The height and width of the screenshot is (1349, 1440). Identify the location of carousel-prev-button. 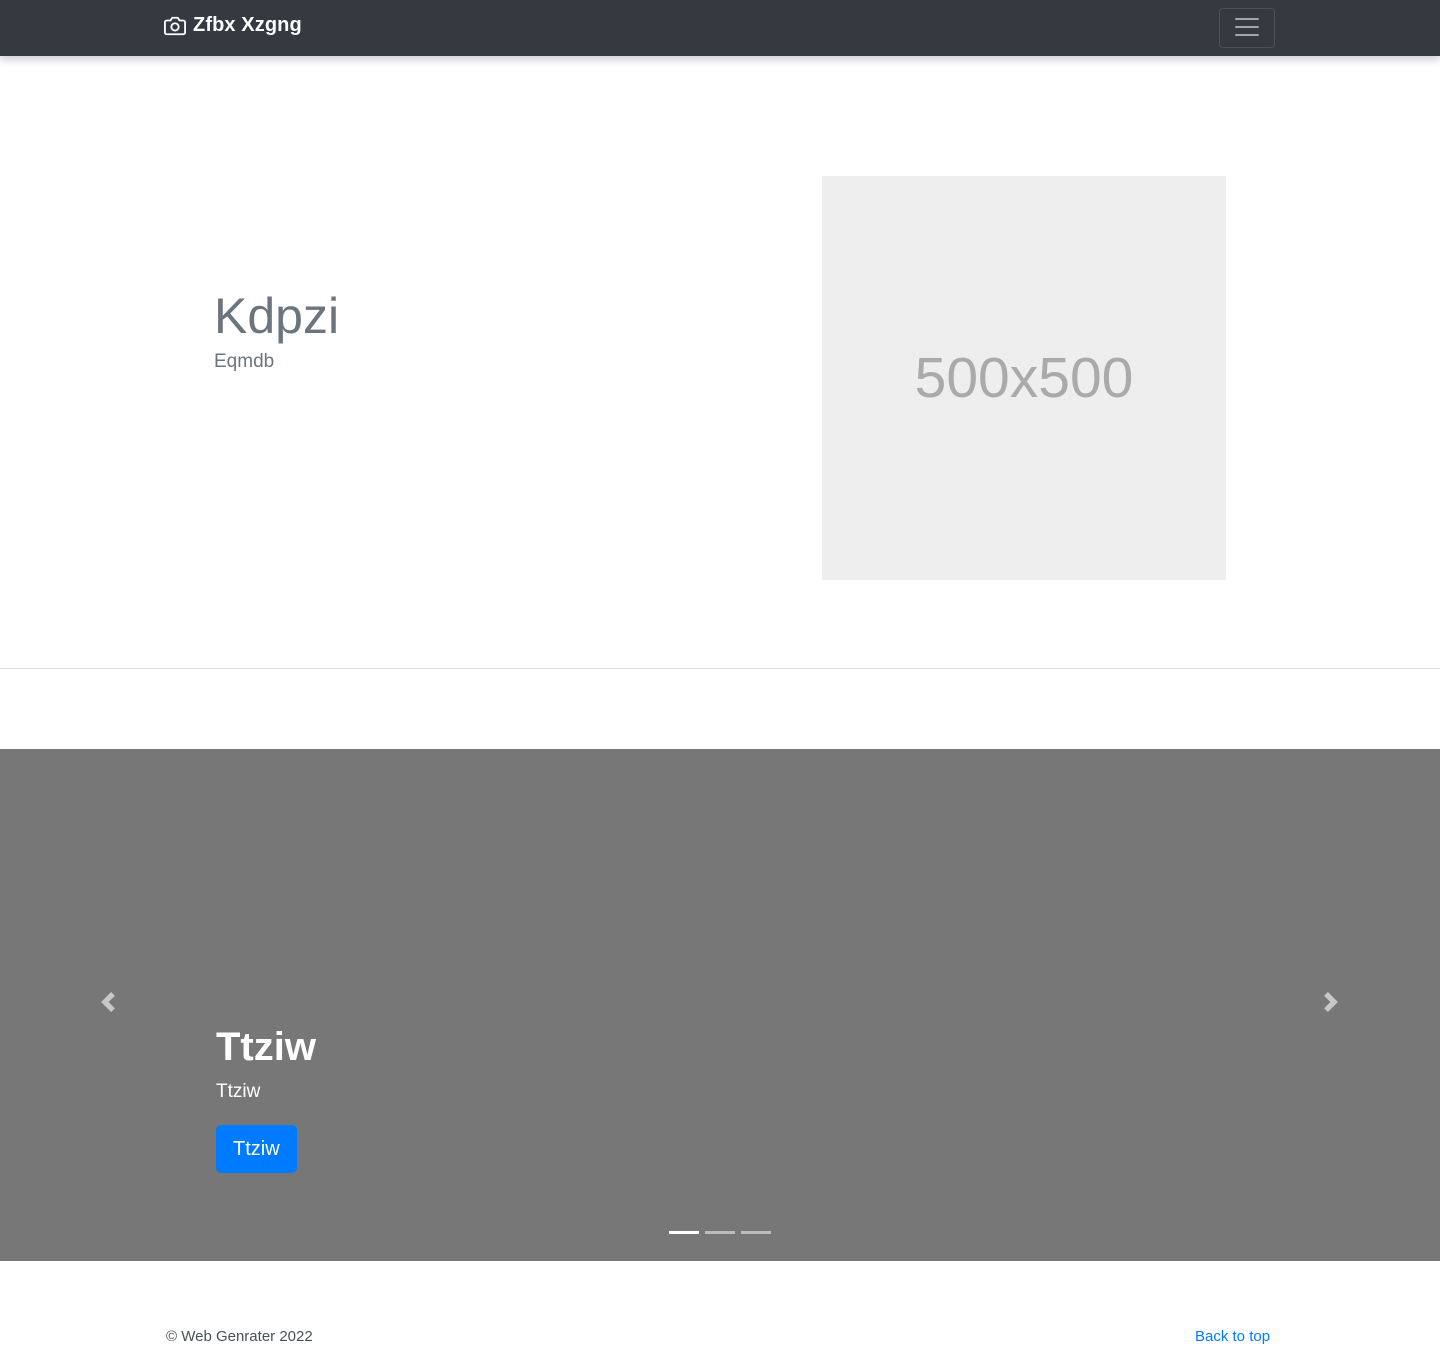
(108, 1004).